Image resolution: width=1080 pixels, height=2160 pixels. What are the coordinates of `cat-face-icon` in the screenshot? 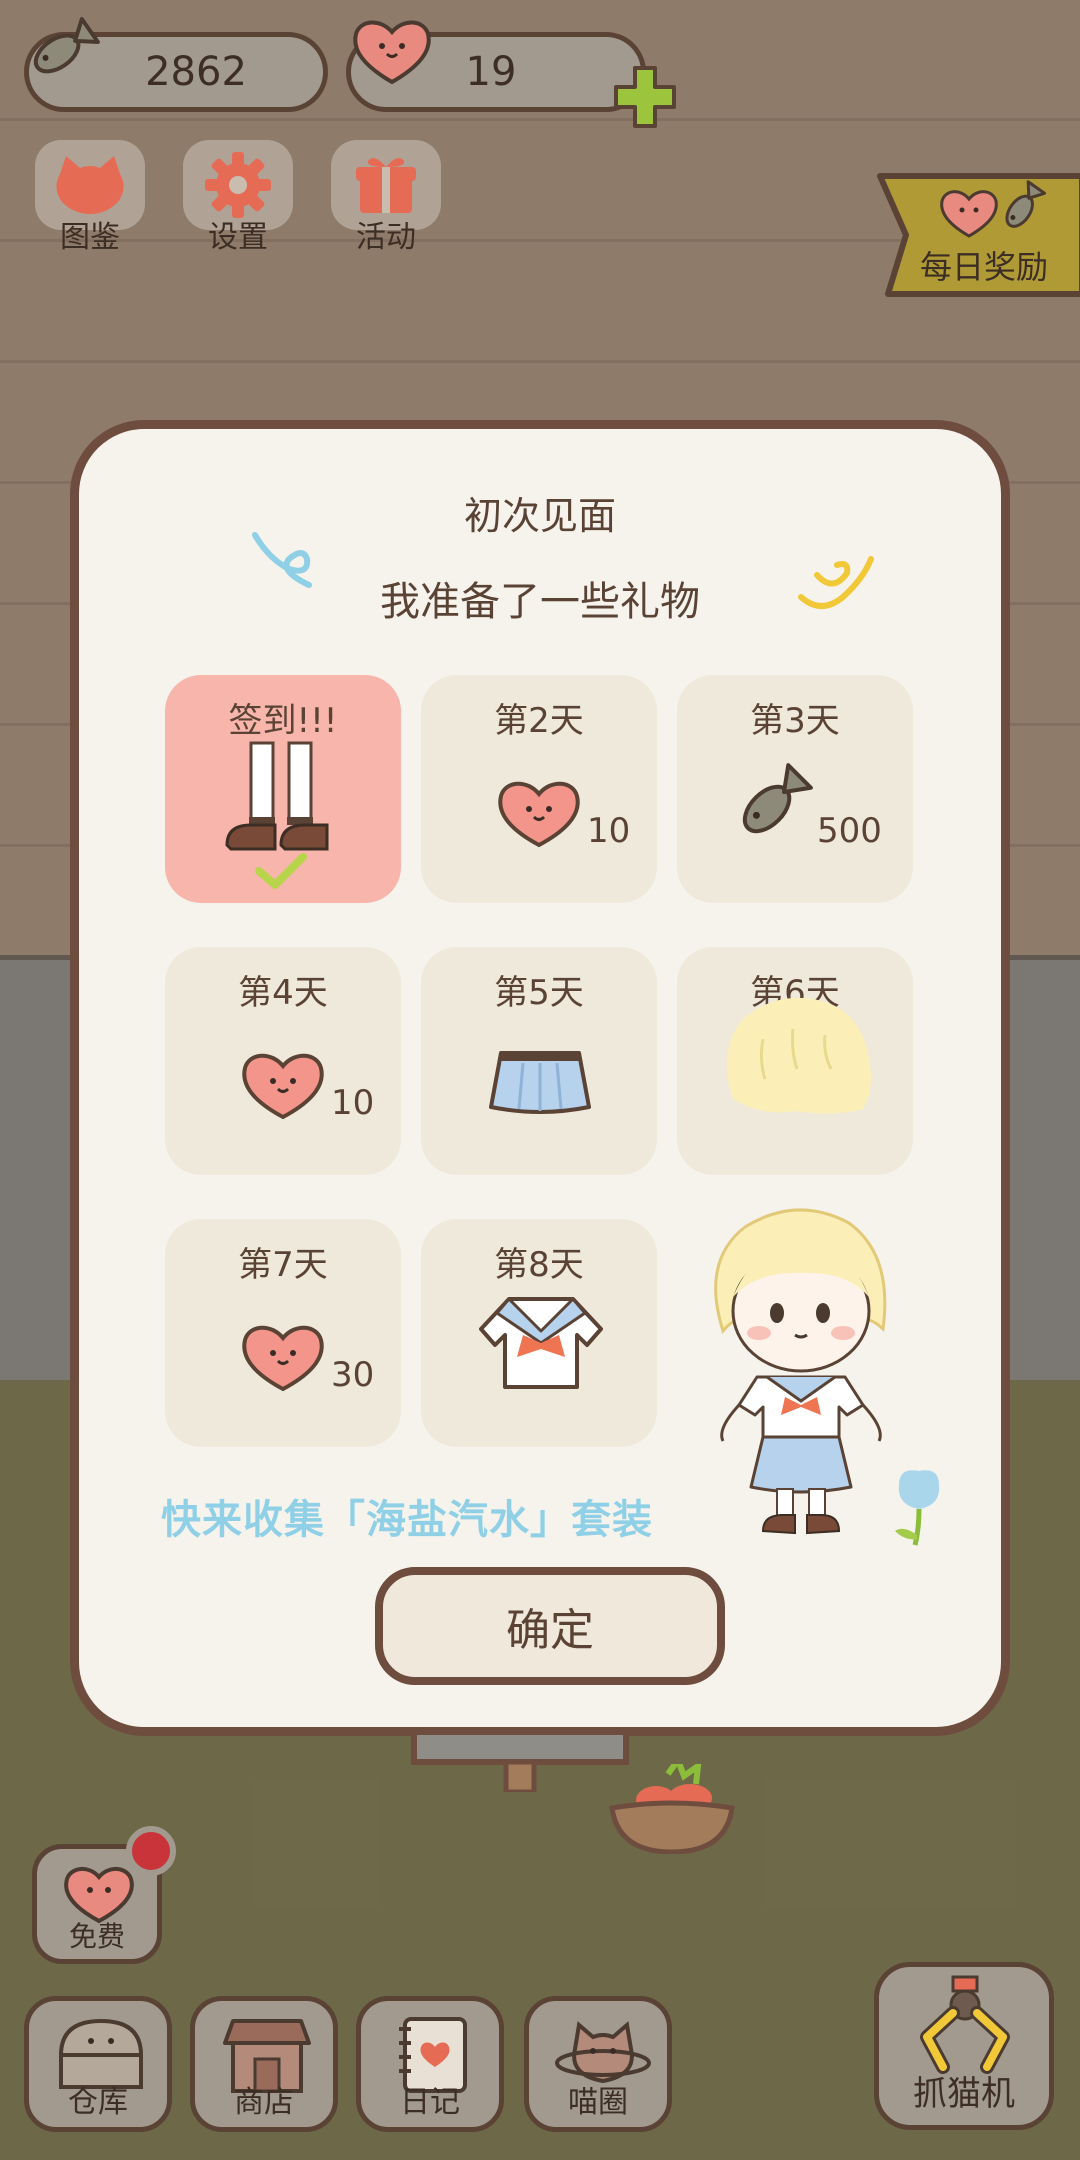 It's located at (90, 185).